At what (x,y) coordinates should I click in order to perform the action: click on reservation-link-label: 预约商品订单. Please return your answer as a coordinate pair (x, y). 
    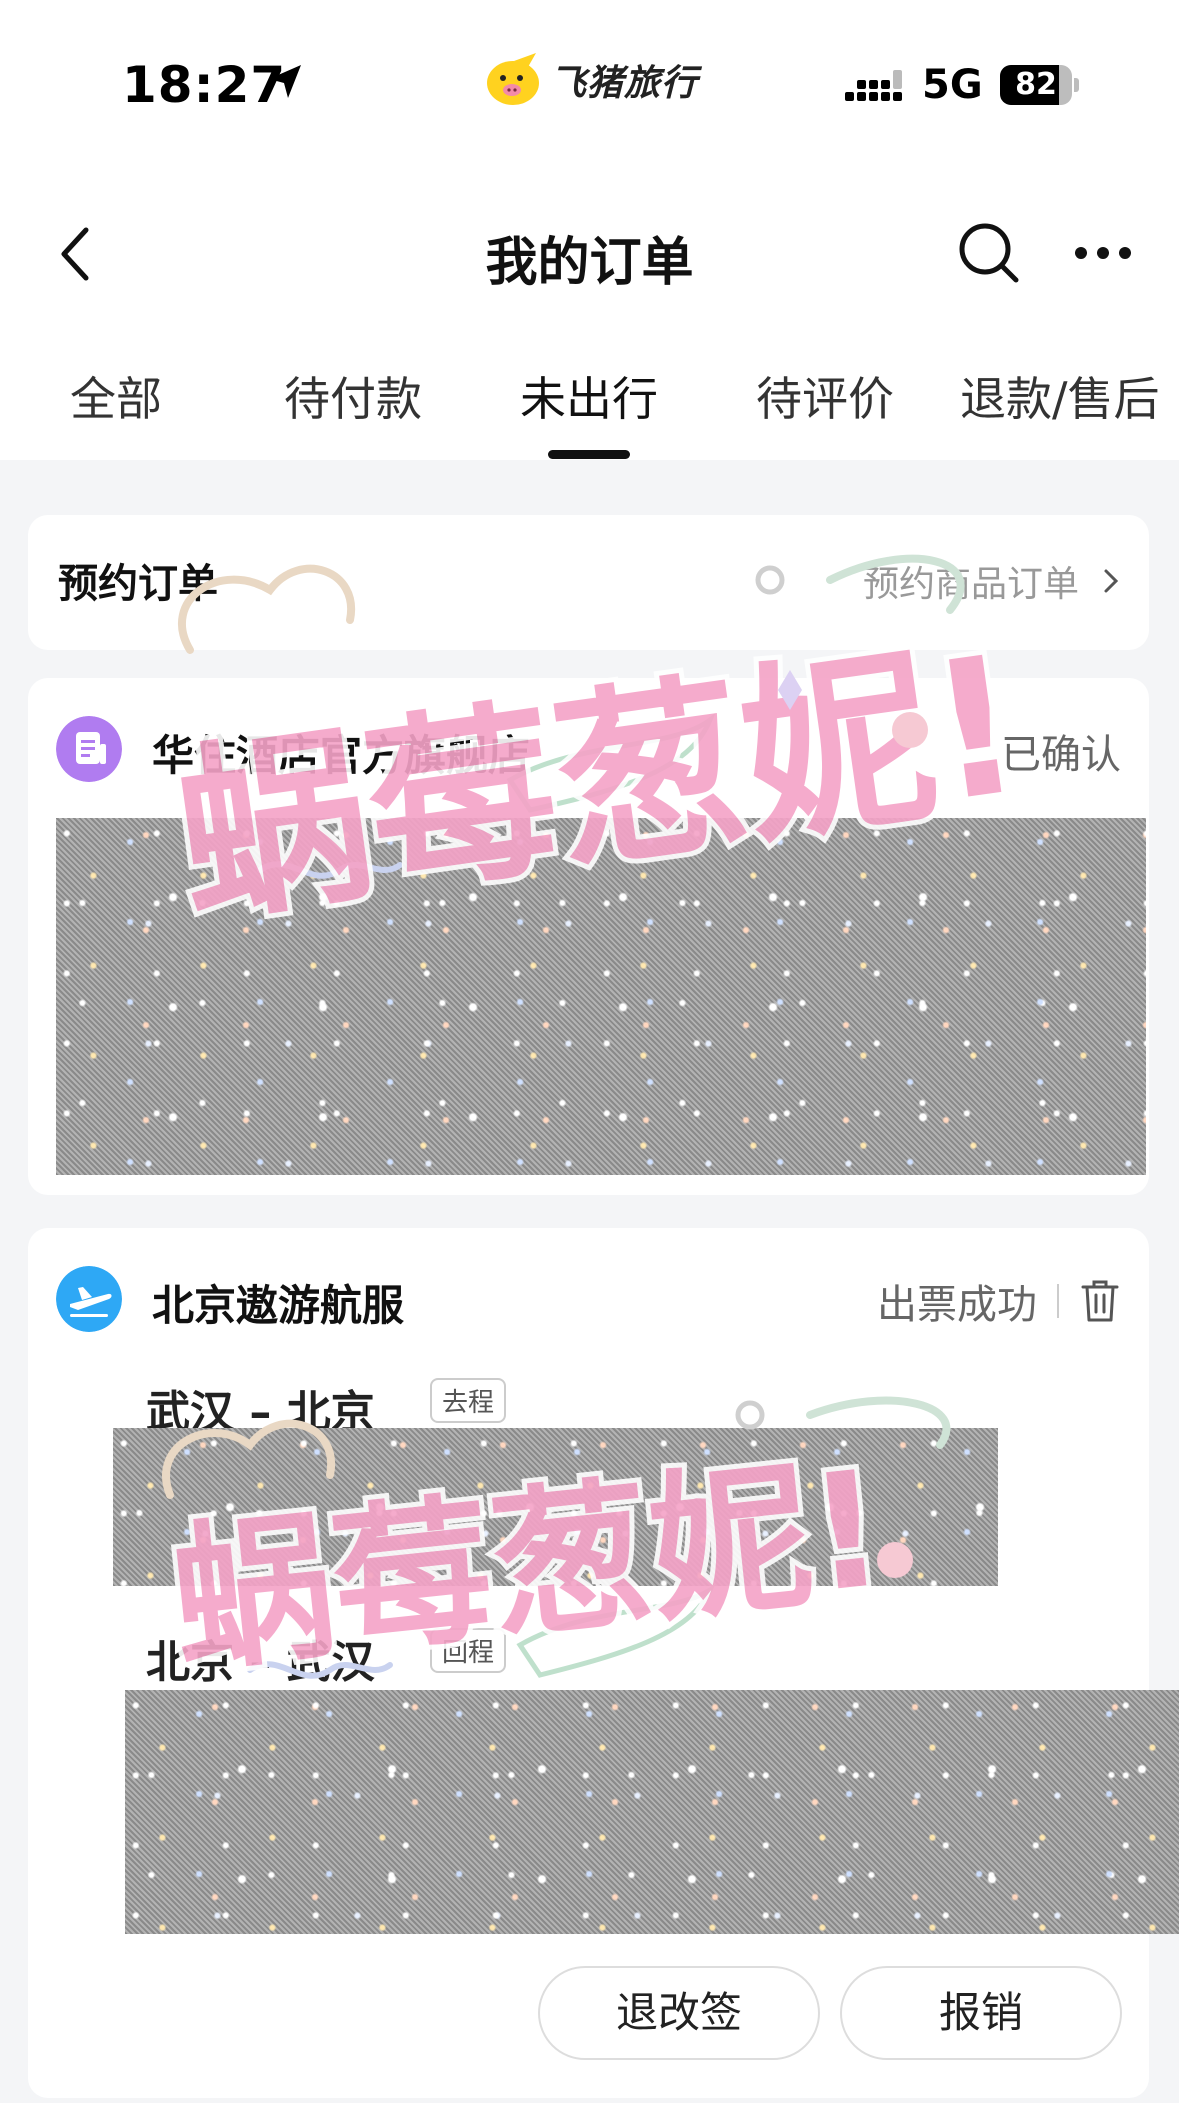
    Looking at the image, I should click on (970, 584).